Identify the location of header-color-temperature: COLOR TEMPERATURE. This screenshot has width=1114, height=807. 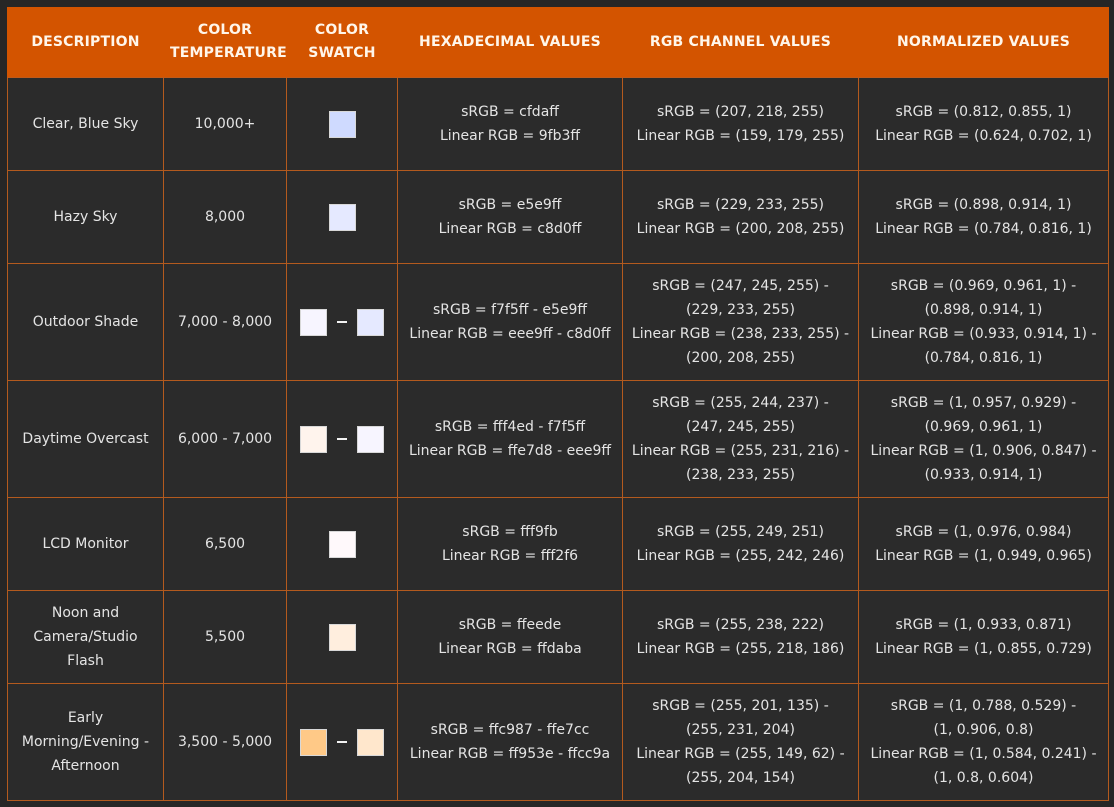
(225, 42).